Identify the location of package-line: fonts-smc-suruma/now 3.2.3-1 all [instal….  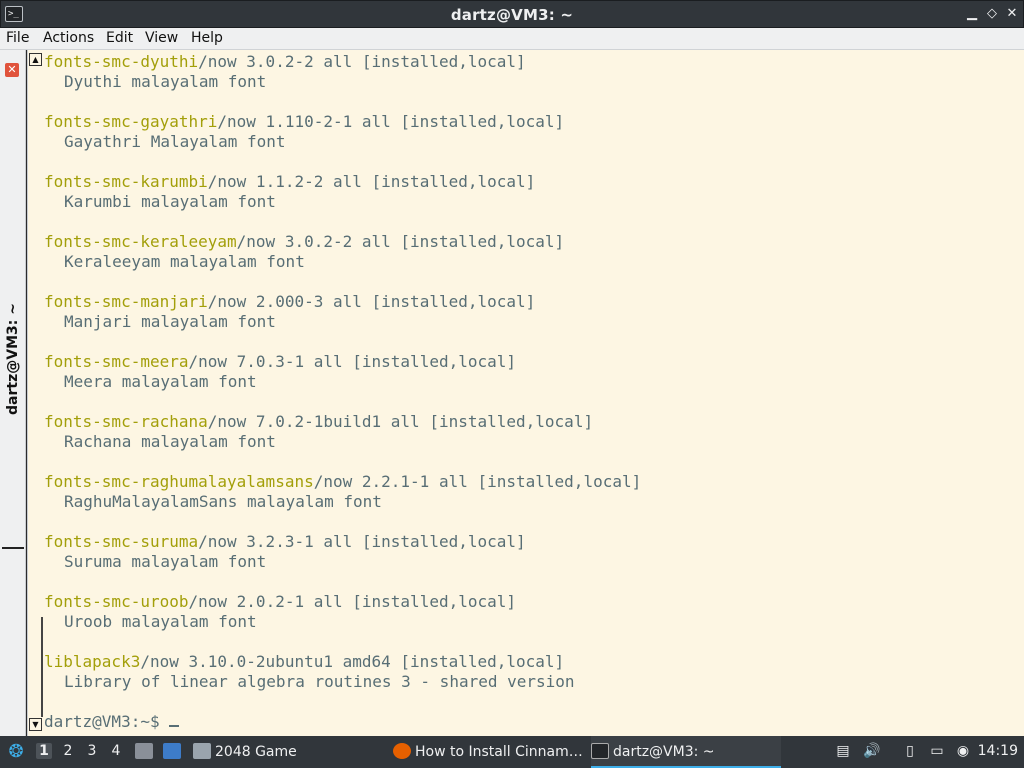
(532, 542).